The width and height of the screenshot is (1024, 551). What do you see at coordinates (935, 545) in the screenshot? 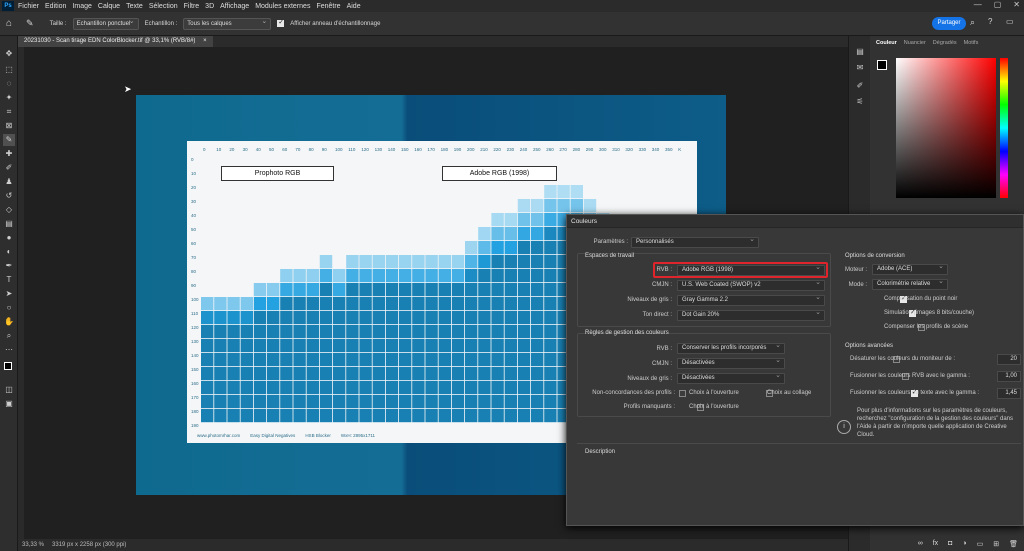
I see `fx-icon: fx` at bounding box center [935, 545].